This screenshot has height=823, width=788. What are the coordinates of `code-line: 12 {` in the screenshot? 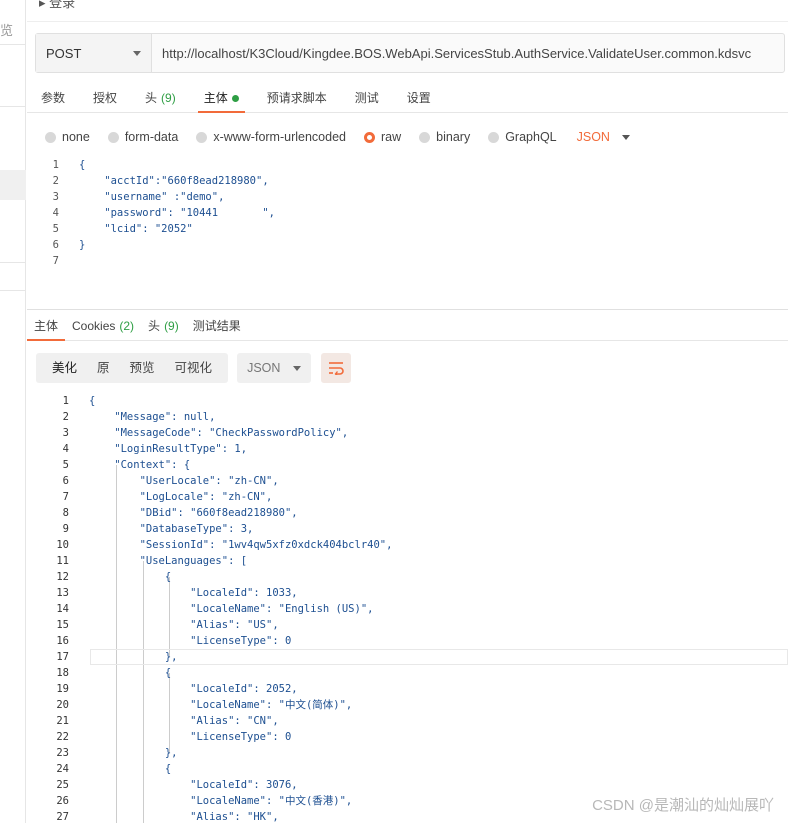 It's located at (407, 577).